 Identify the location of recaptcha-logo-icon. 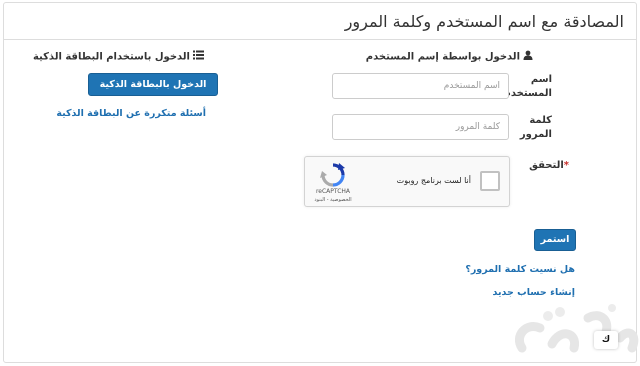
(332, 175).